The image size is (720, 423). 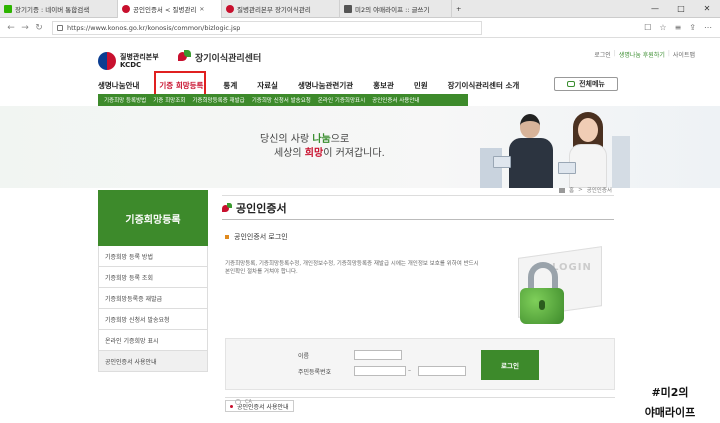 What do you see at coordinates (341, 100) in the screenshot?
I see `subnav-item: 온라인 기증희망표시` at bounding box center [341, 100].